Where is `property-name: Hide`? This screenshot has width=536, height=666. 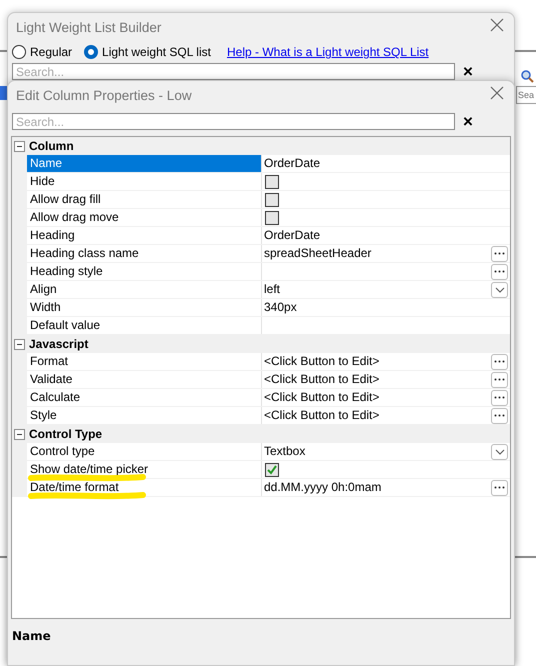
property-name: Hide is located at coordinates (144, 181).